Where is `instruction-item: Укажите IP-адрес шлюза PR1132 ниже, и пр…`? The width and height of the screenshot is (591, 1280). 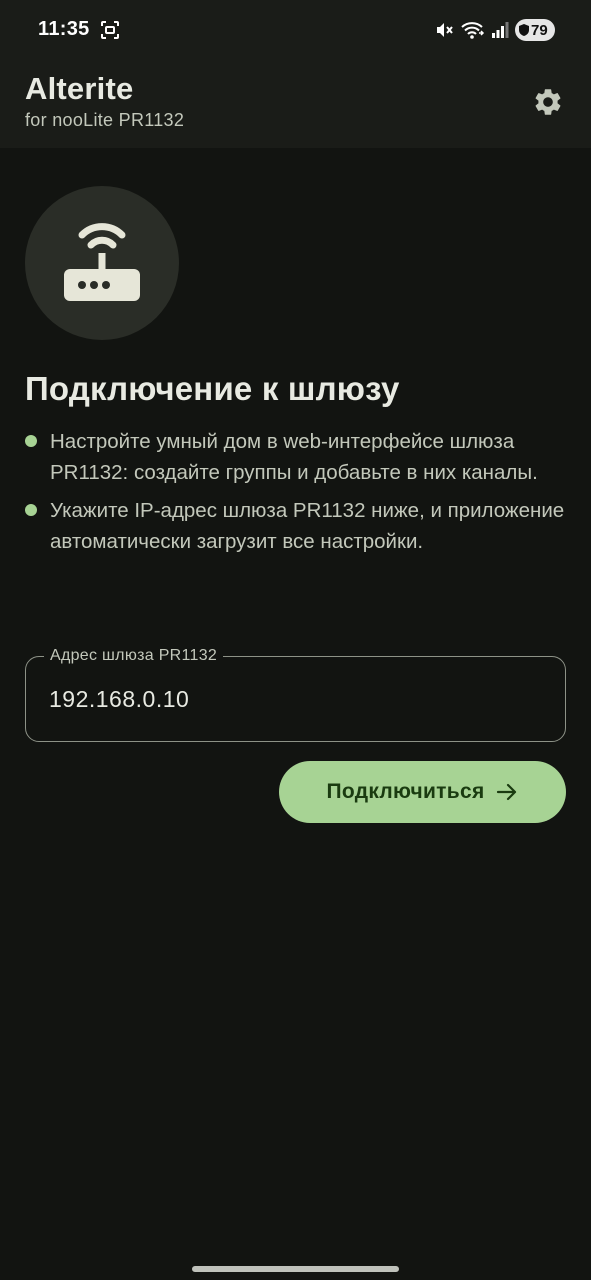
instruction-item: Укажите IP-адрес шлюза PR1132 ниже, и пр… is located at coordinates (295, 526).